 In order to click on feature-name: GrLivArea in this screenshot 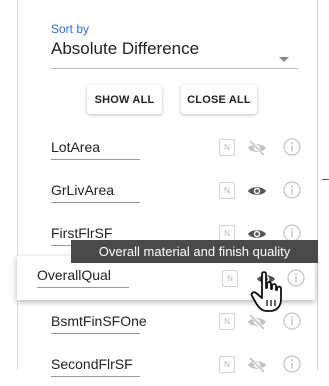, I will do `click(82, 190)`.